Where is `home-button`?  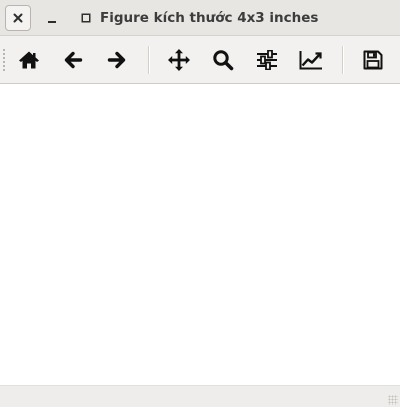 home-button is located at coordinates (29, 60).